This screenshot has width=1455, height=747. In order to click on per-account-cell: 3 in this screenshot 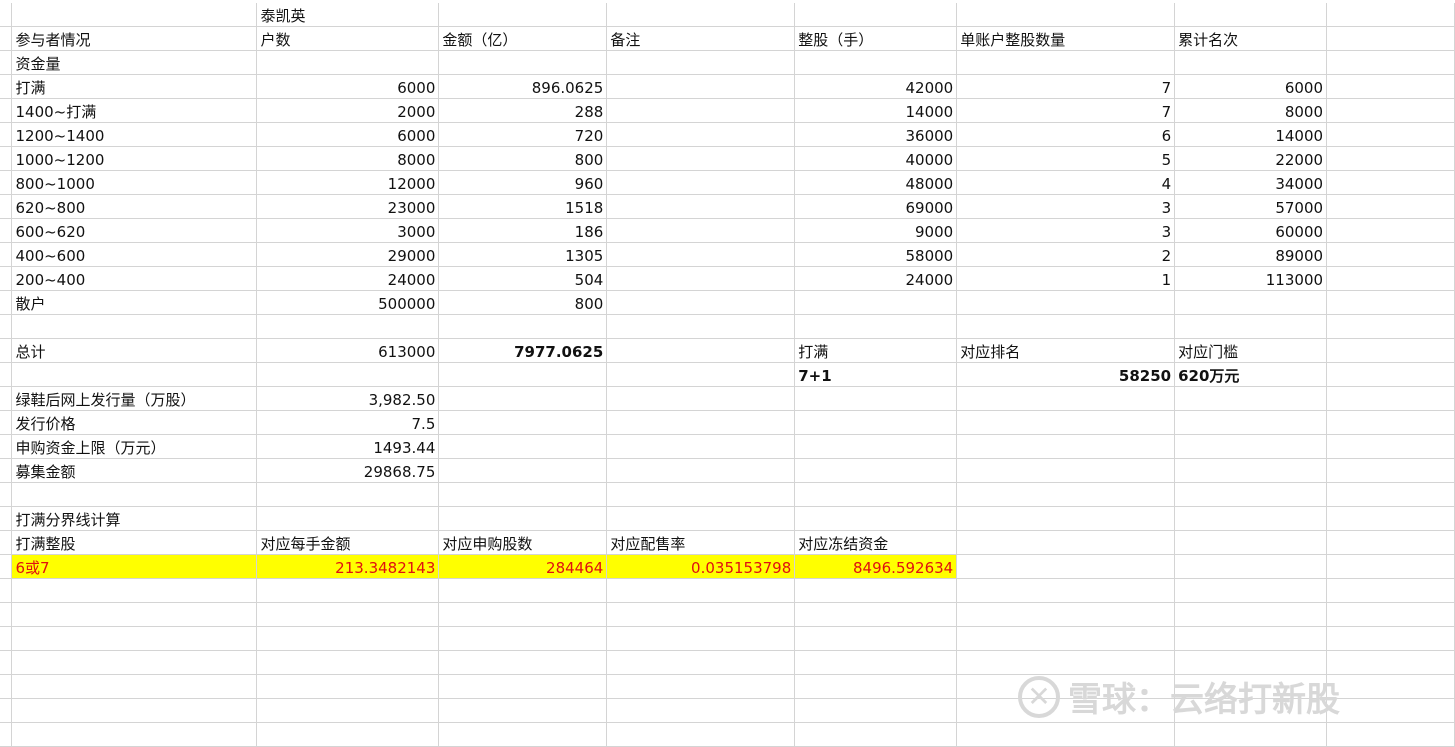, I will do `click(1066, 206)`.